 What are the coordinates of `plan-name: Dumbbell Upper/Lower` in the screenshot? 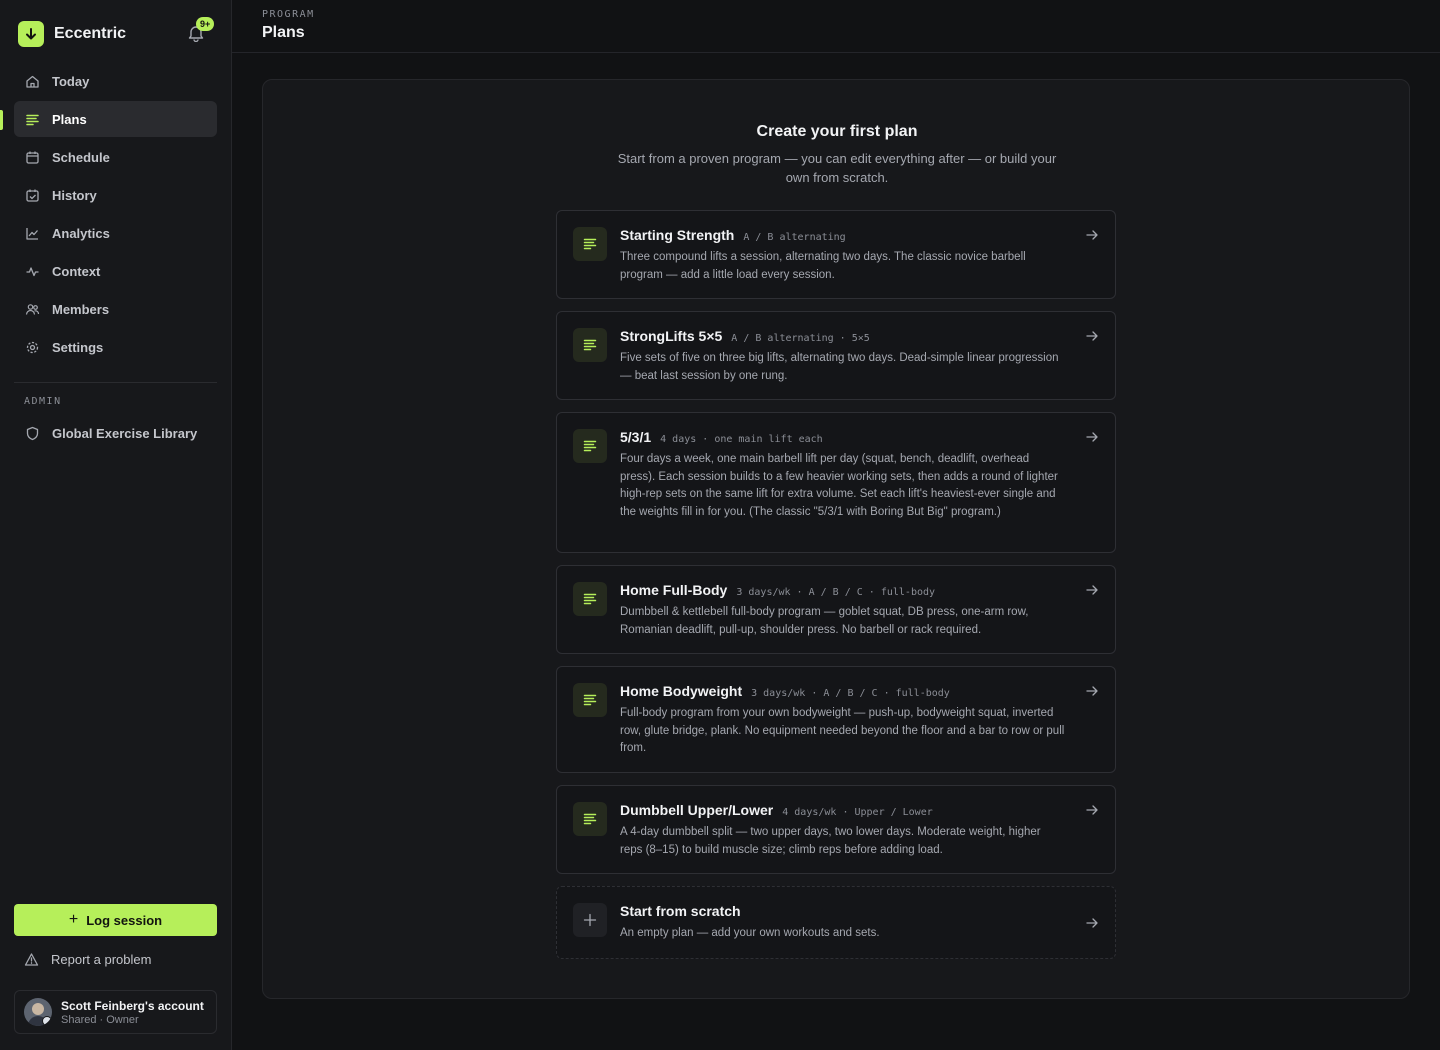 It's located at (697, 810).